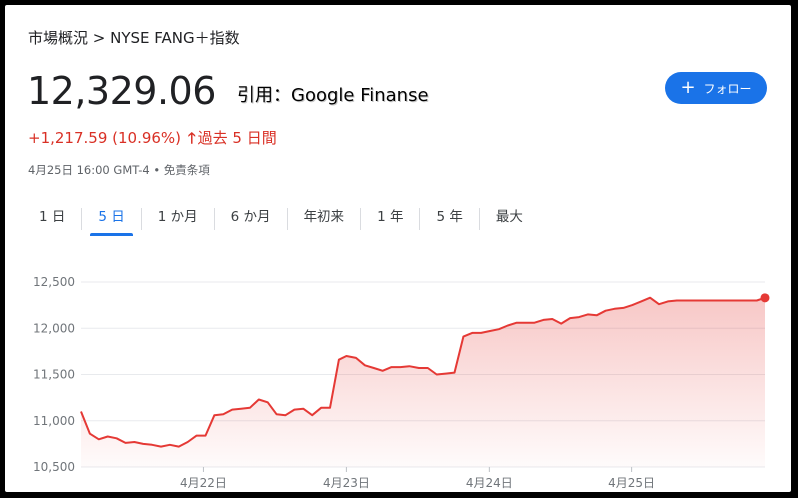  I want to click on x-tick-label: 4月23日, so click(346, 483).